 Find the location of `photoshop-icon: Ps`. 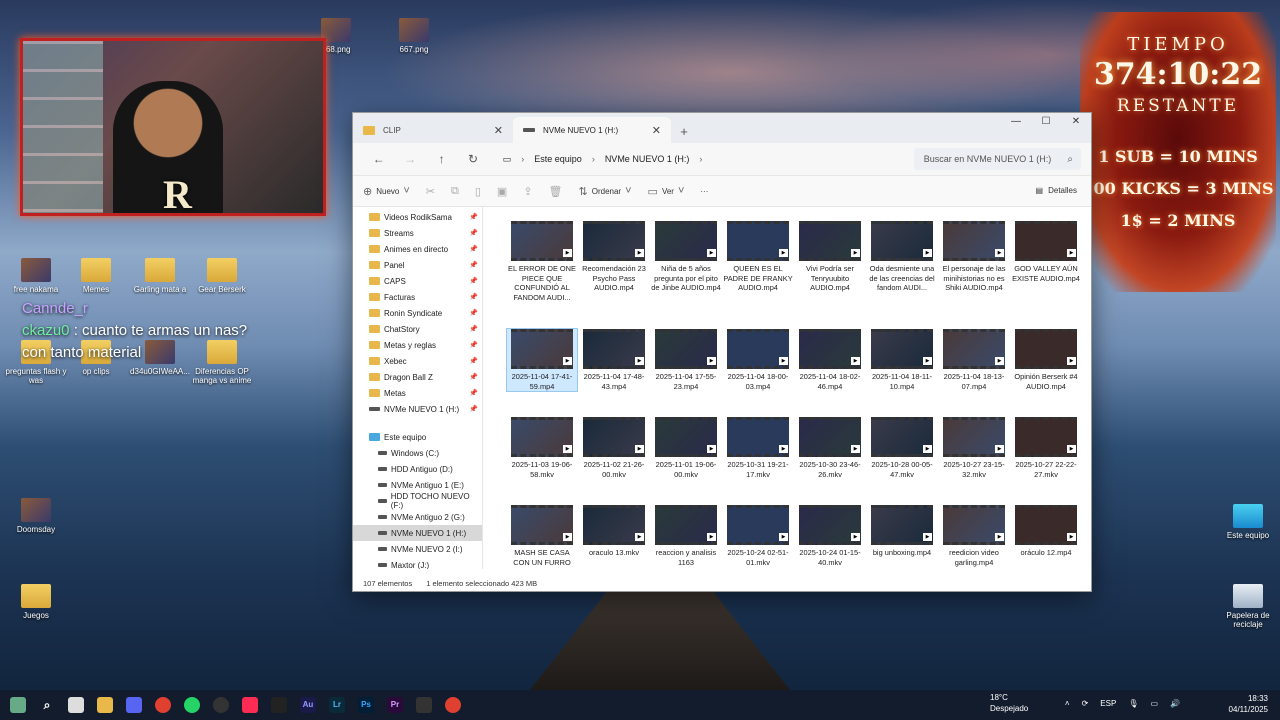

photoshop-icon: Ps is located at coordinates (366, 705).